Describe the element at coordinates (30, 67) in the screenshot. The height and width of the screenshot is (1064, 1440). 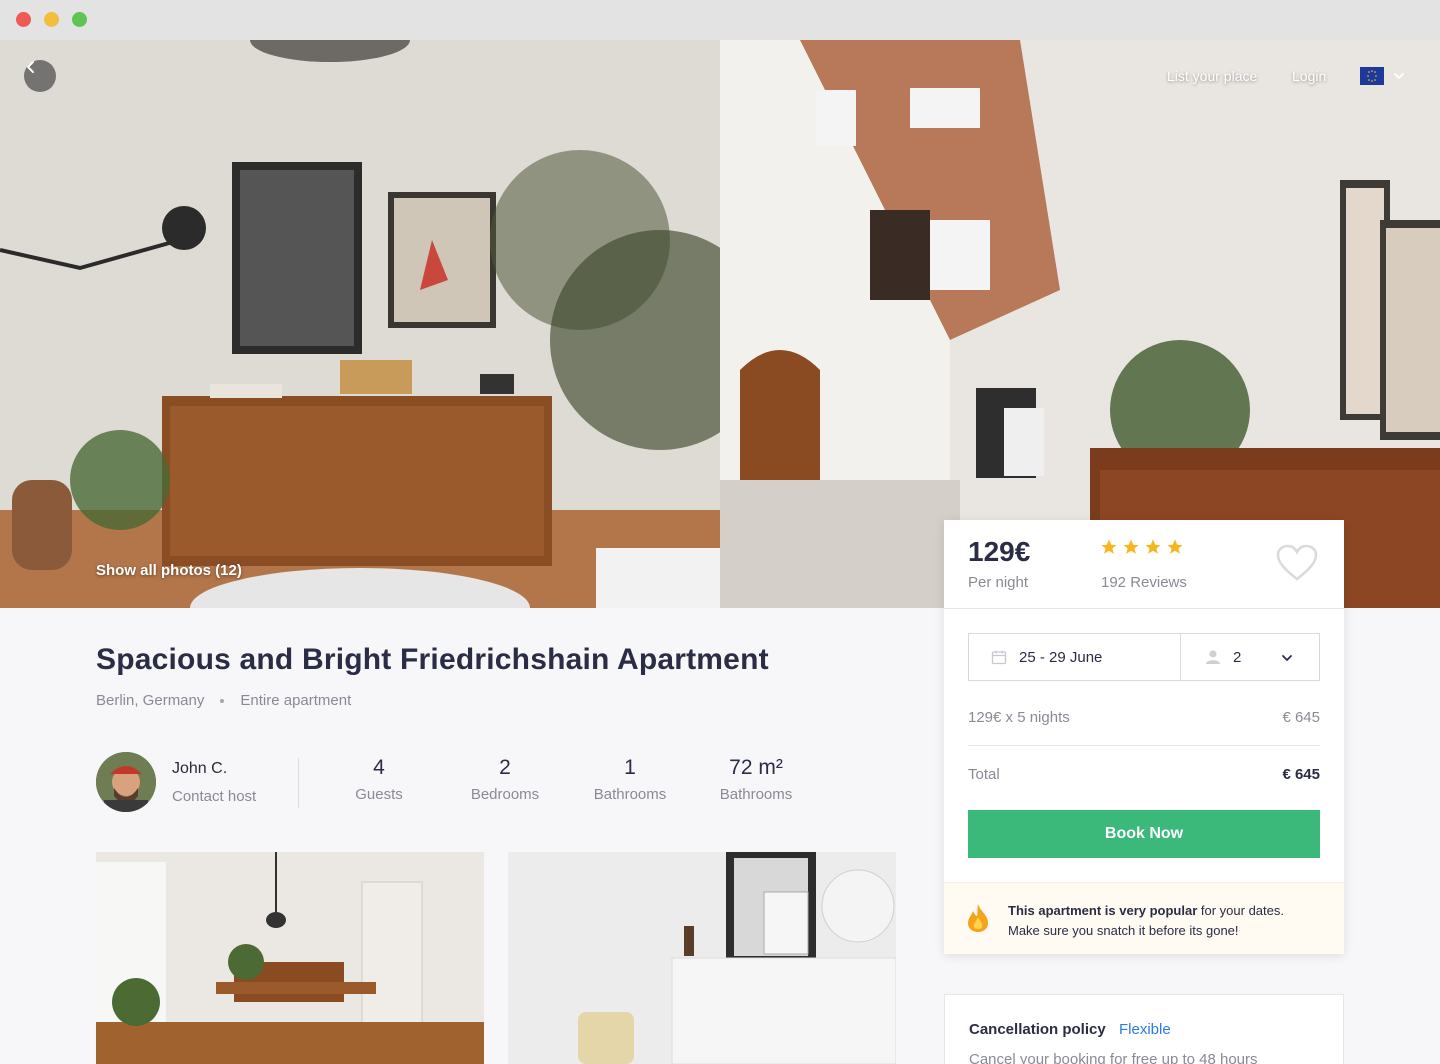
I see `chevron-left-icon` at that location.